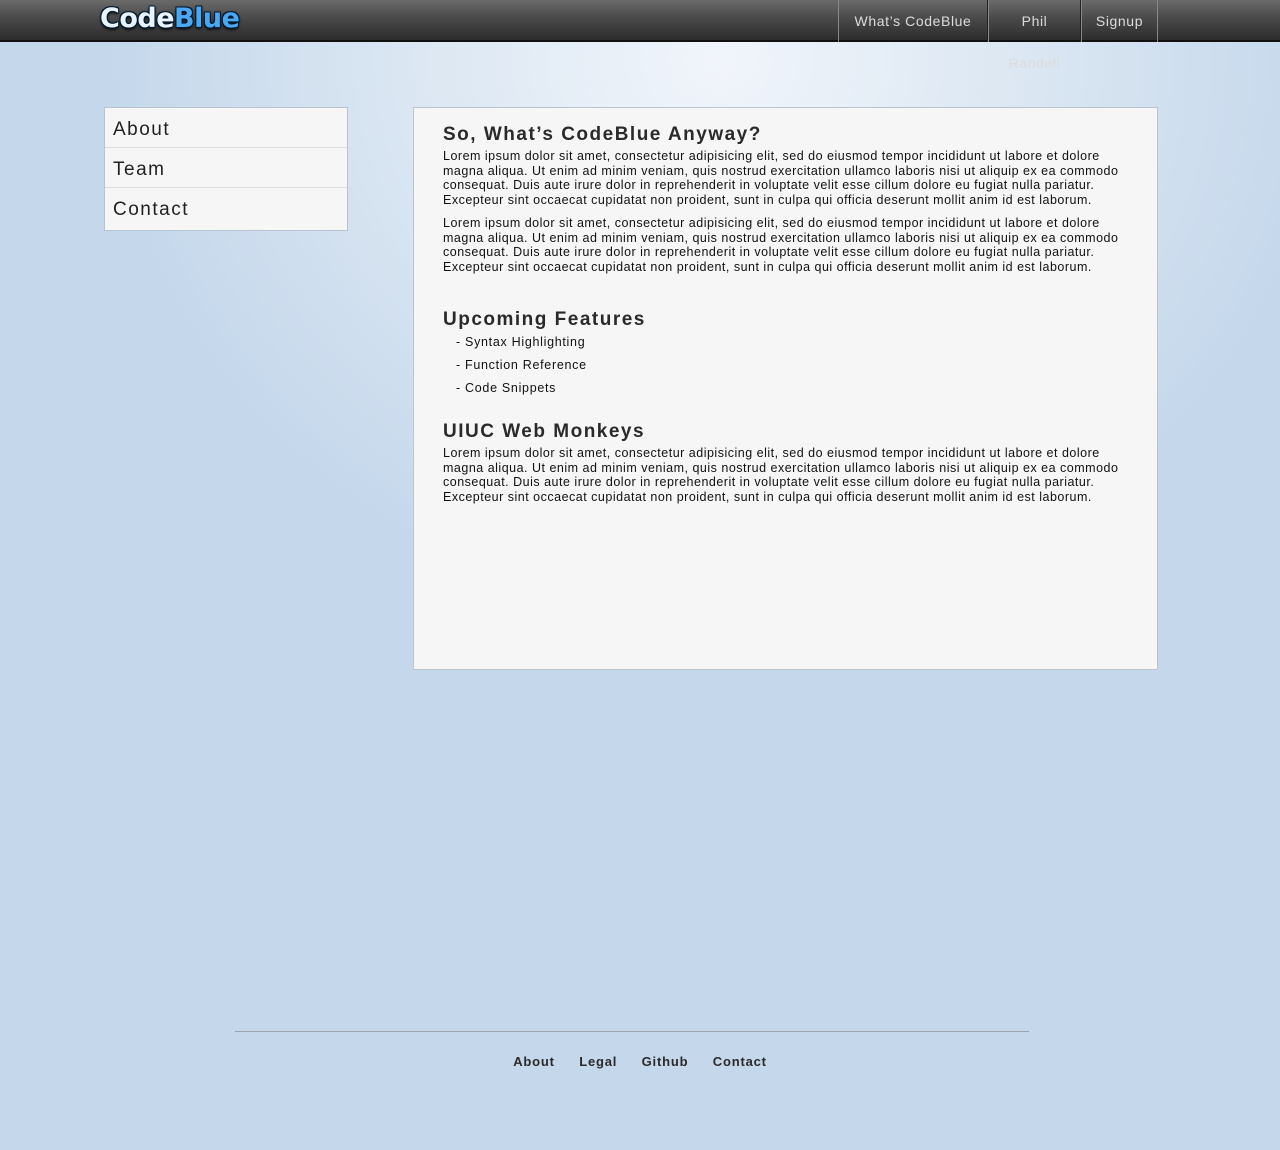 The width and height of the screenshot is (1280, 1150). I want to click on feature-item: - Syntax Highlighting, so click(521, 342).